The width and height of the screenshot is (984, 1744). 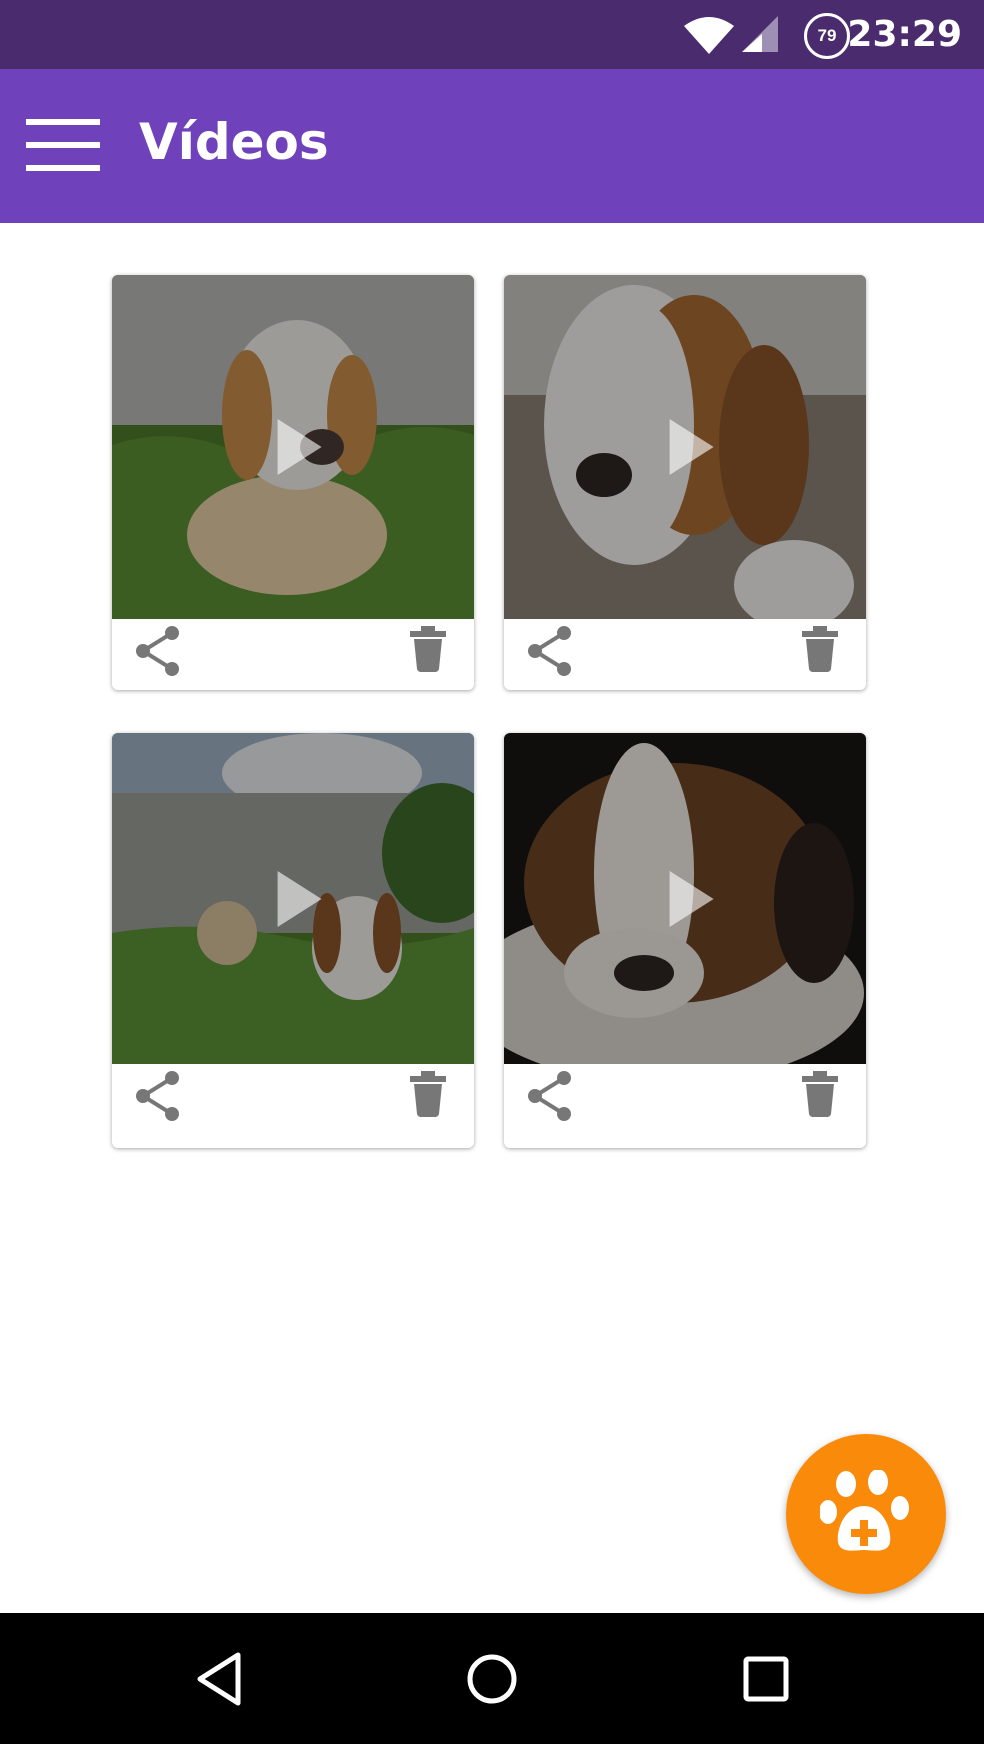 I want to click on page-title: Vídeos, so click(x=234, y=142).